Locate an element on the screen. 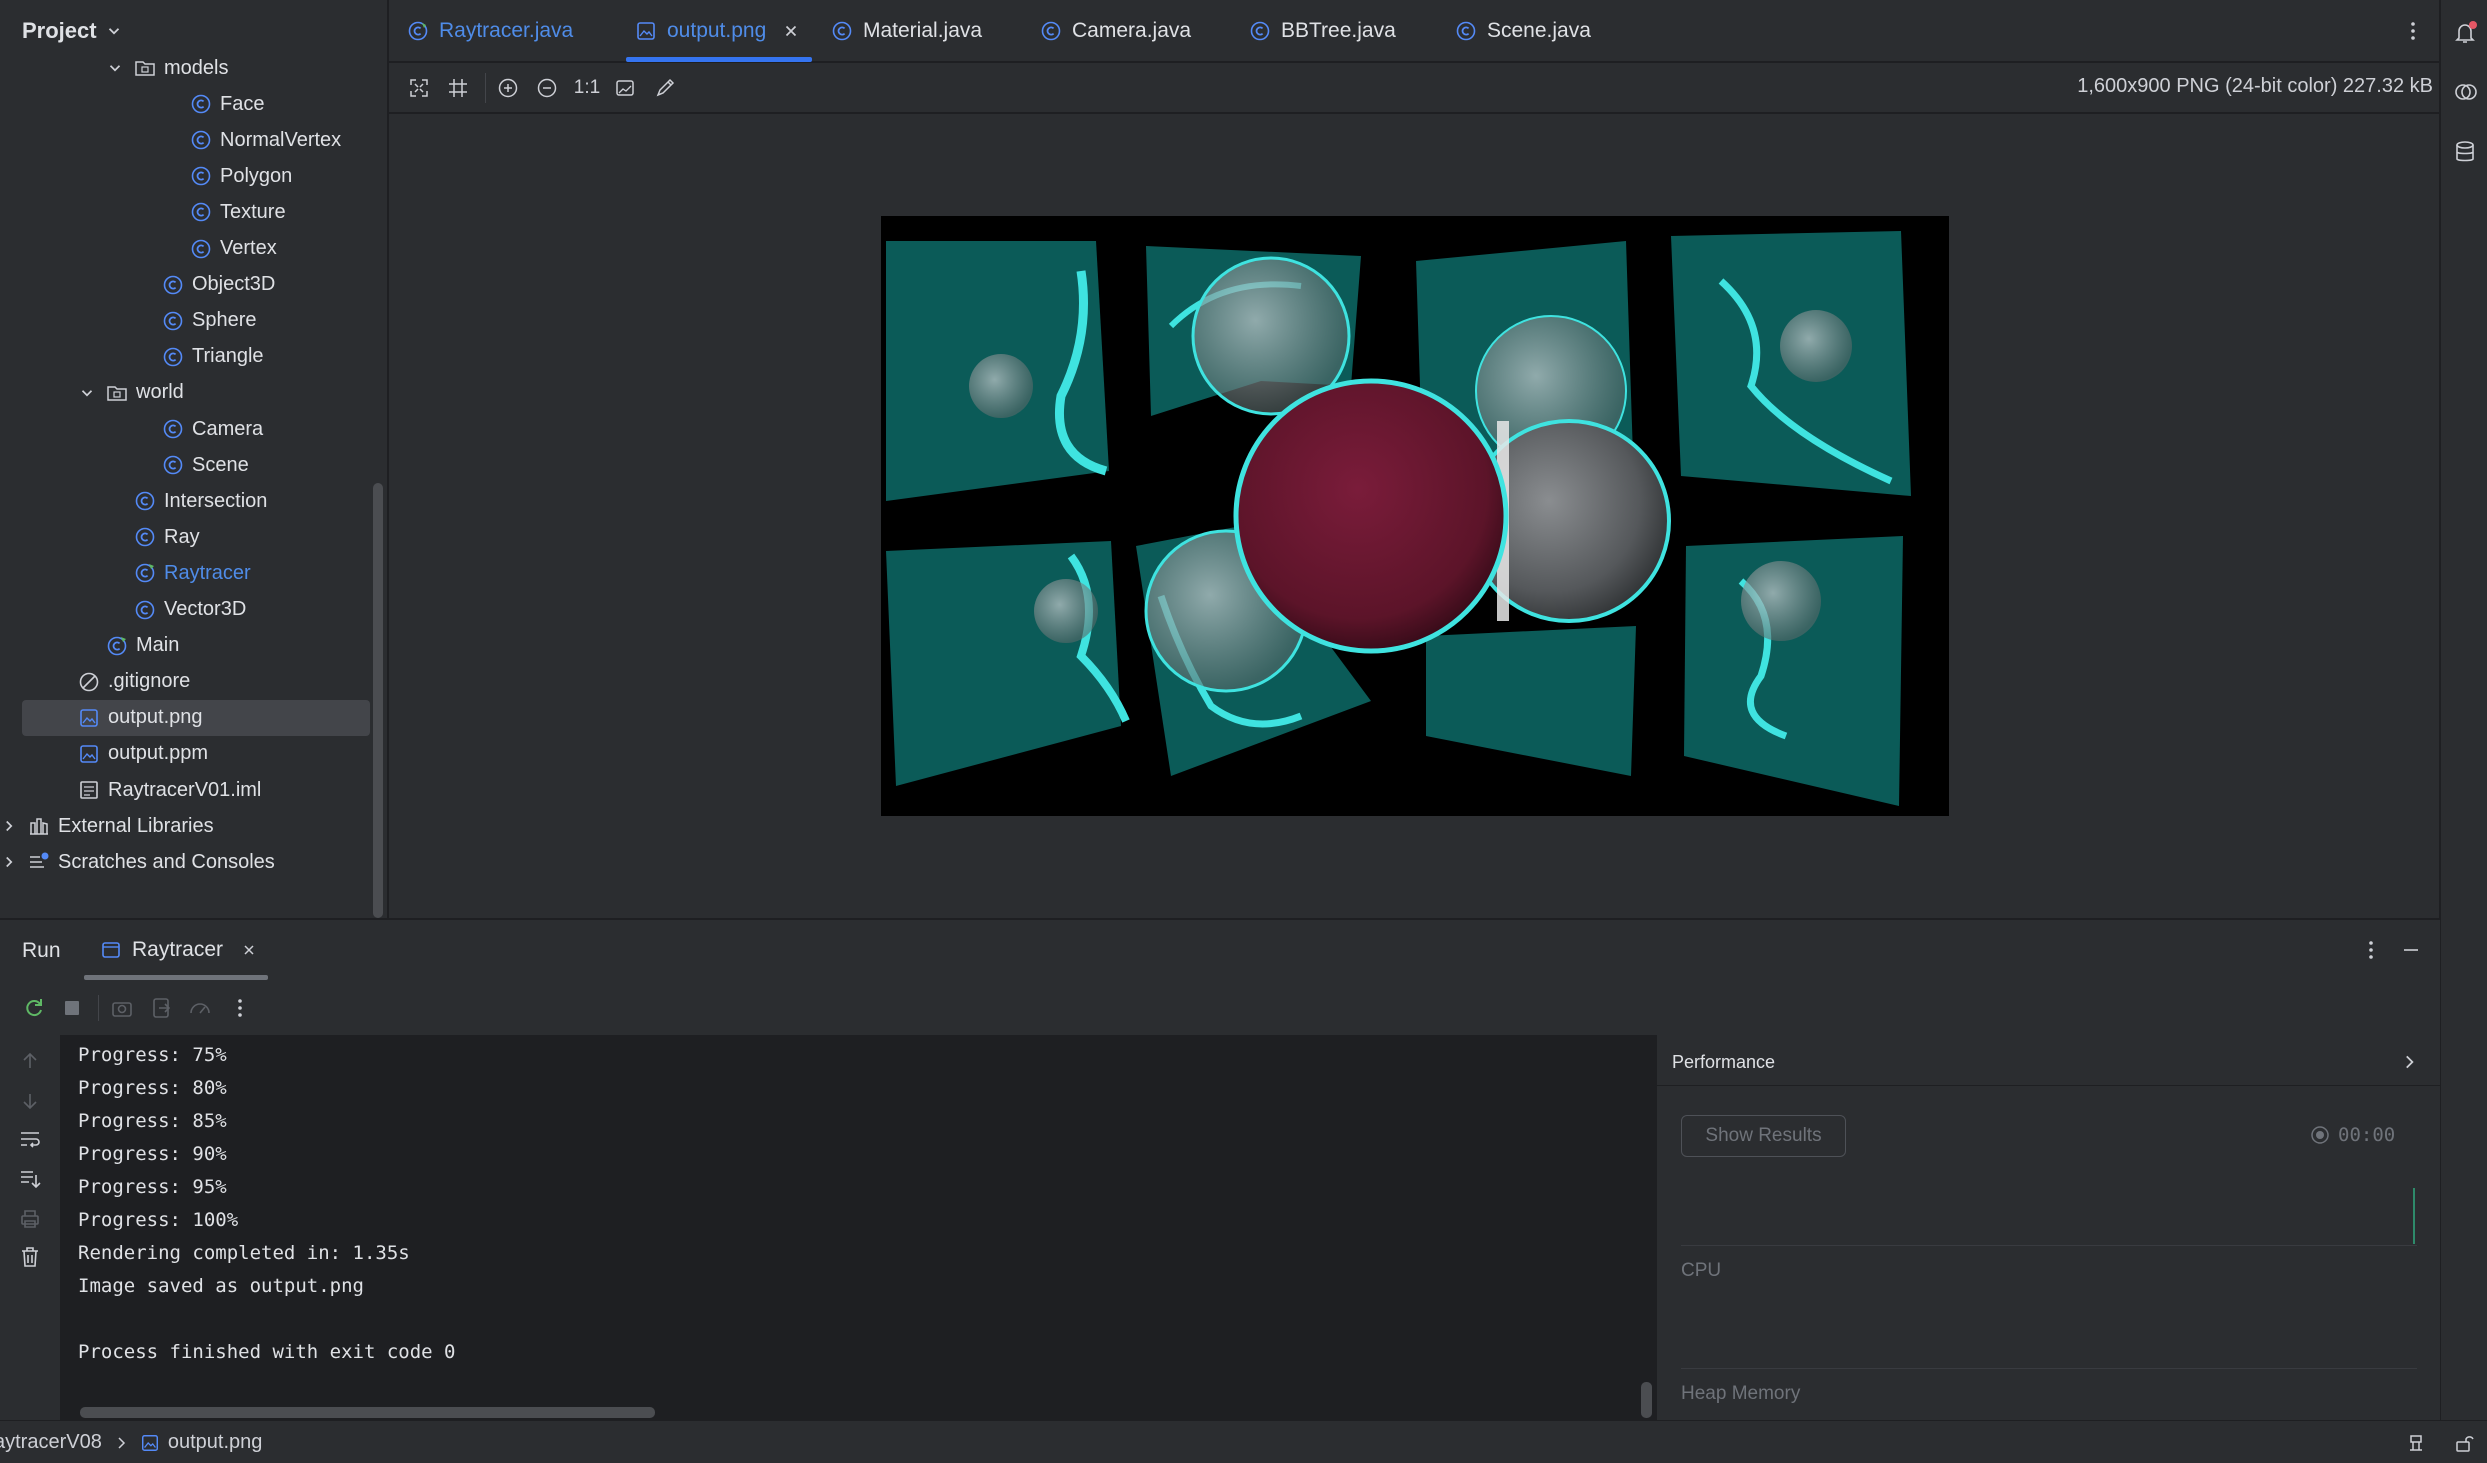  tree-item-label: Scene is located at coordinates (220, 464).